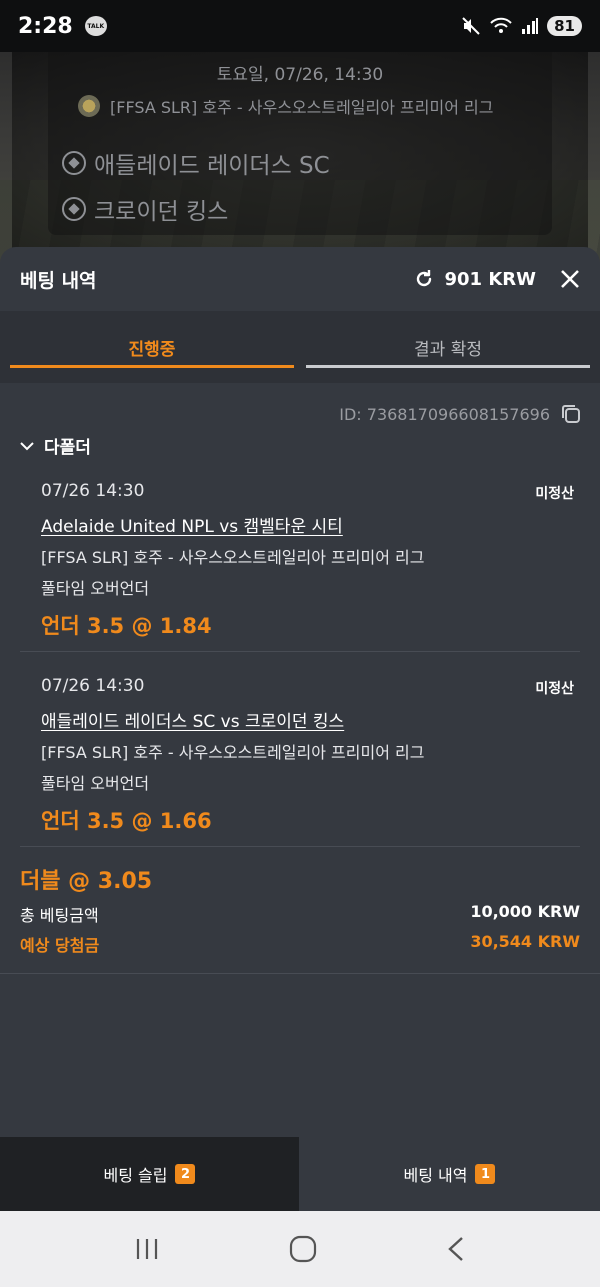  What do you see at coordinates (45, 26) in the screenshot?
I see `status-time: 2:28` at bounding box center [45, 26].